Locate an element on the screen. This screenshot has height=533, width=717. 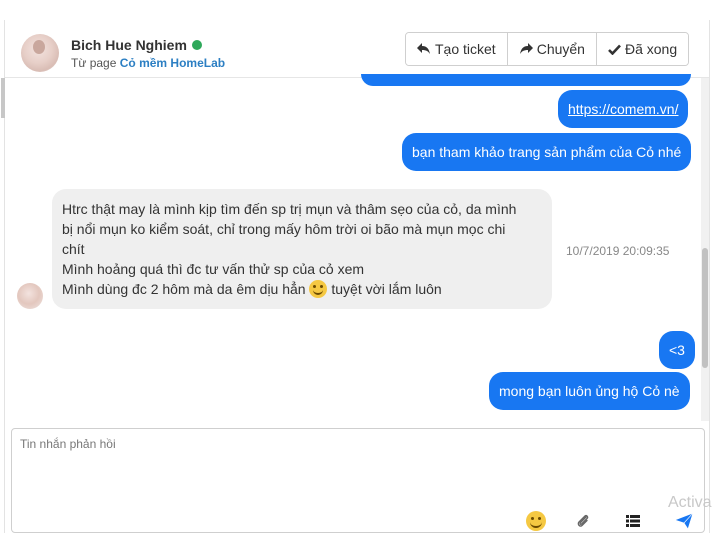
contact-avatar is located at coordinates (40, 53).